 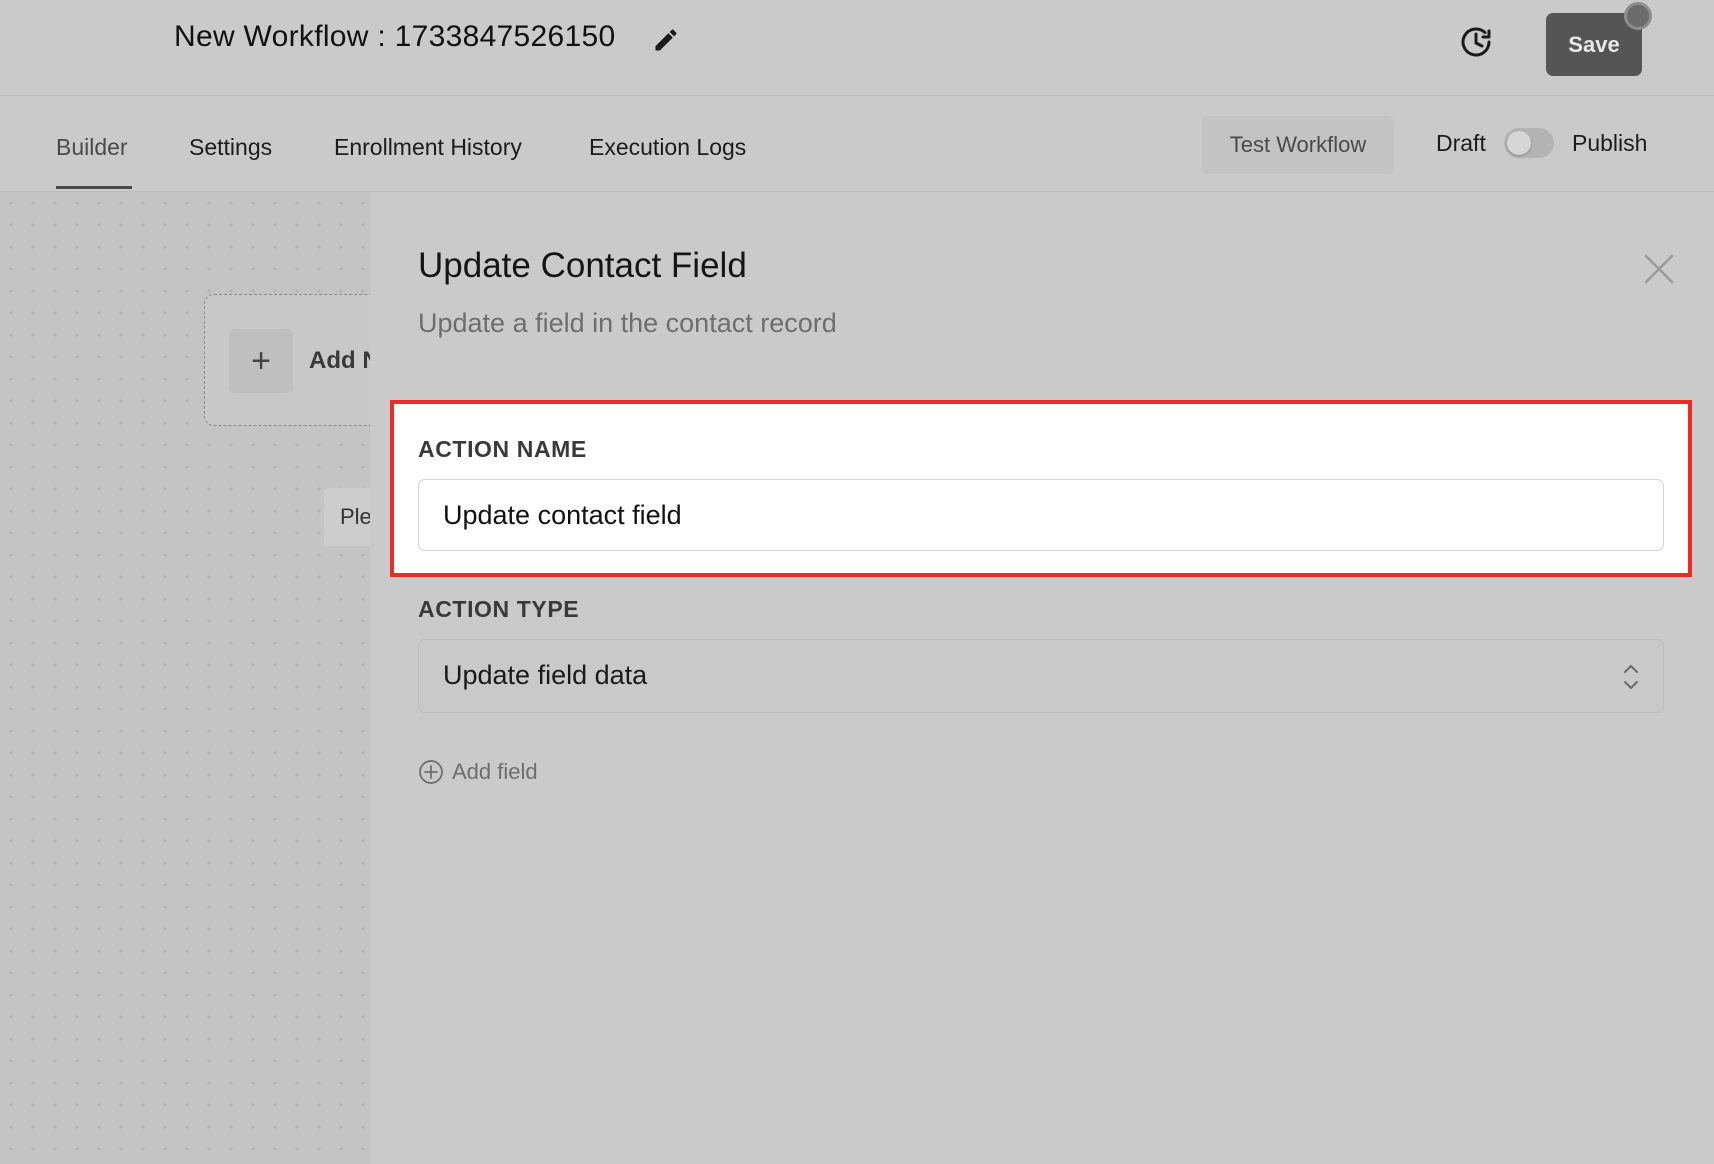 I want to click on workflow-title: New Workflow : 1733847526150, so click(x=395, y=36).